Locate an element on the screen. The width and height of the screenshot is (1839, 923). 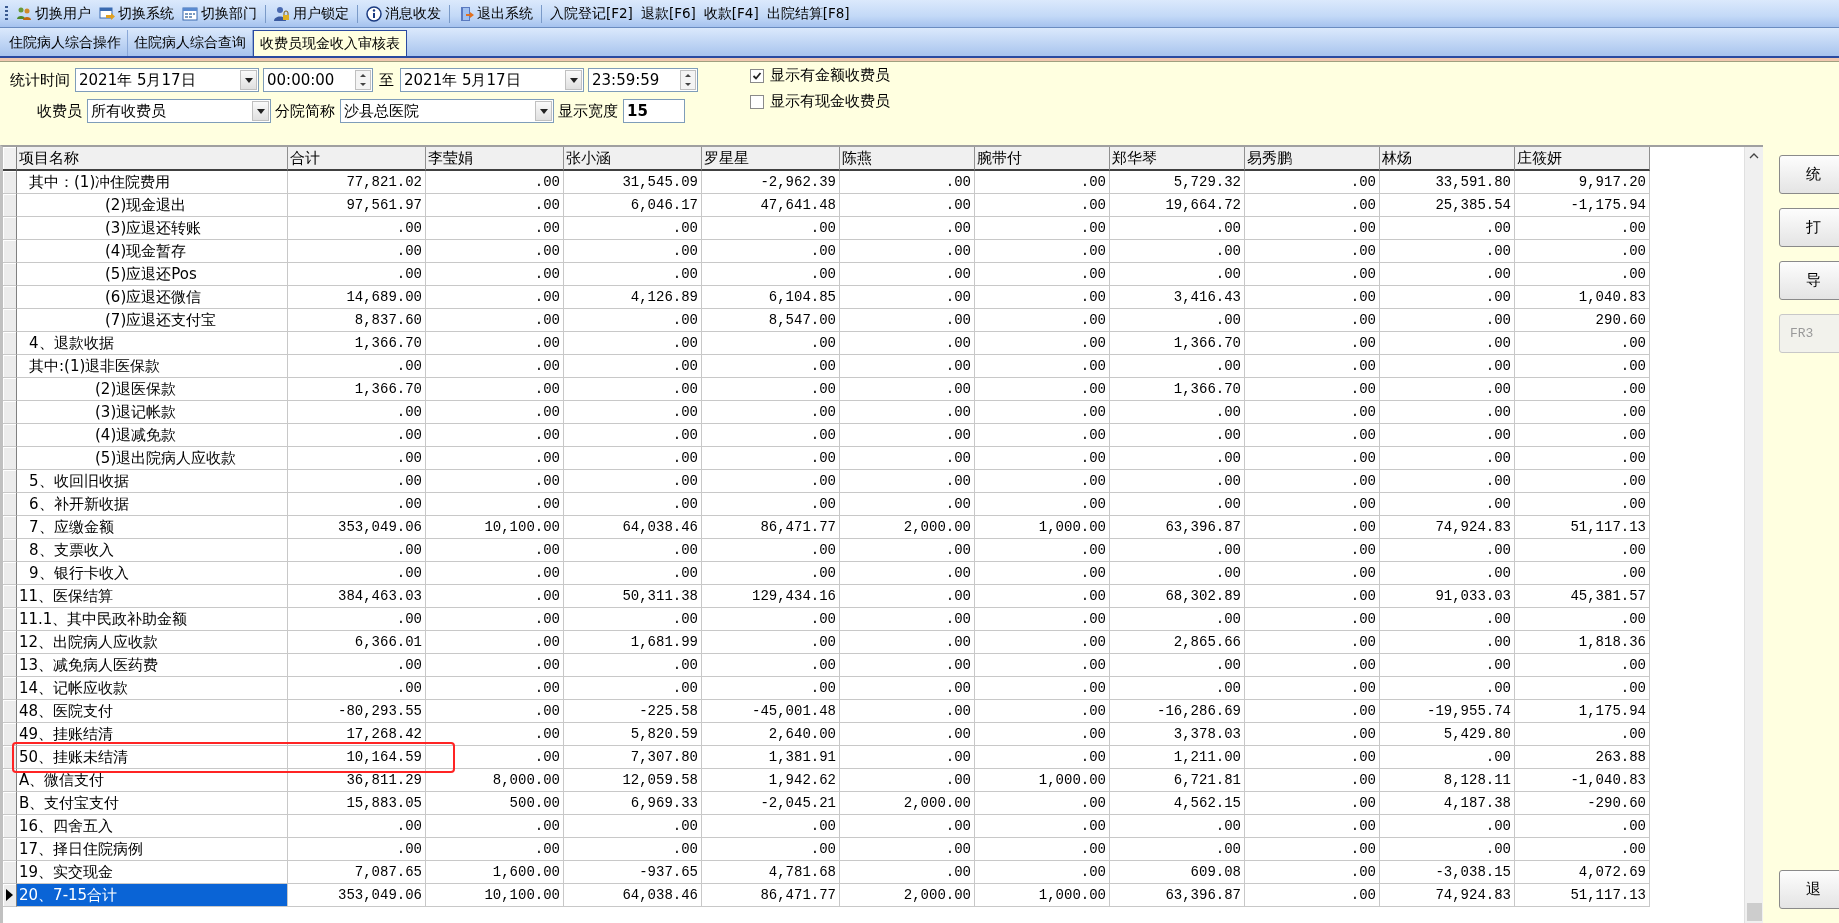
column-header: 陈燕 is located at coordinates (907, 159).